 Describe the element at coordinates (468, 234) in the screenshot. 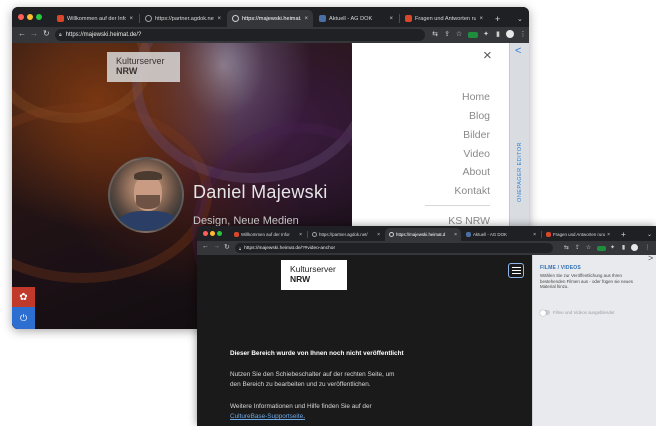

I see `agdok-favicon-icon` at that location.